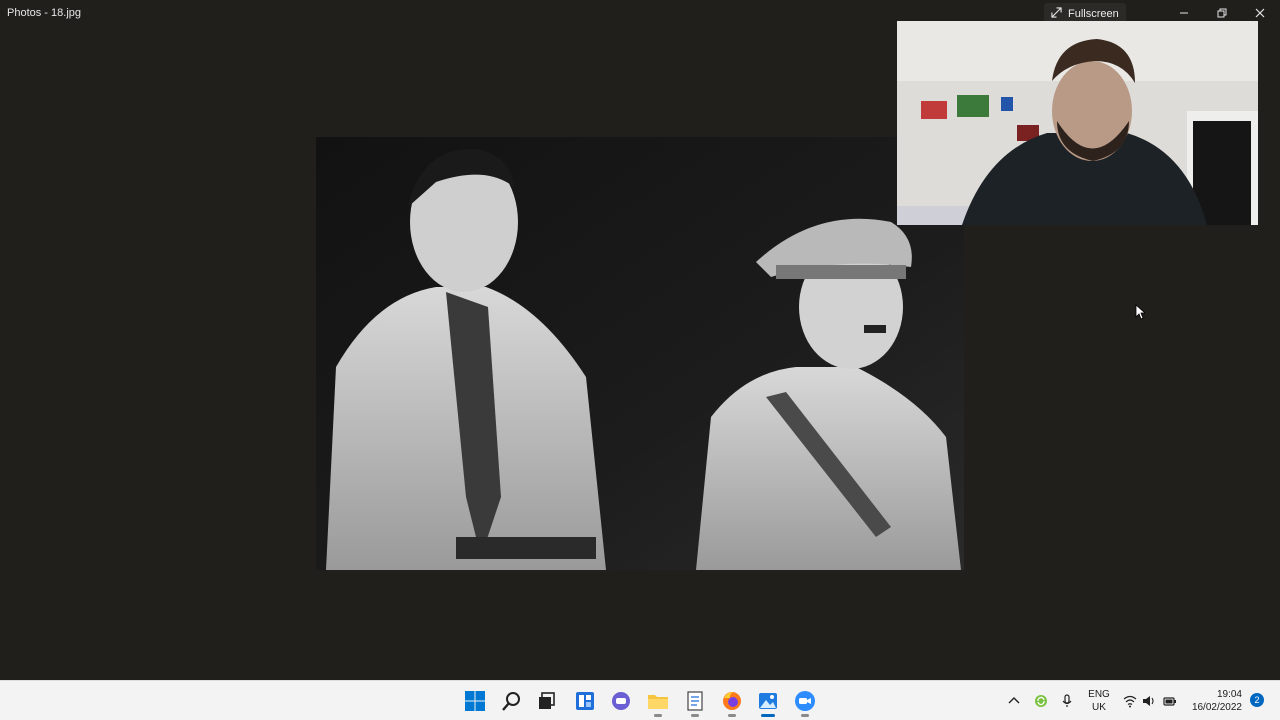  I want to click on microphone-icon, so click(1067, 700).